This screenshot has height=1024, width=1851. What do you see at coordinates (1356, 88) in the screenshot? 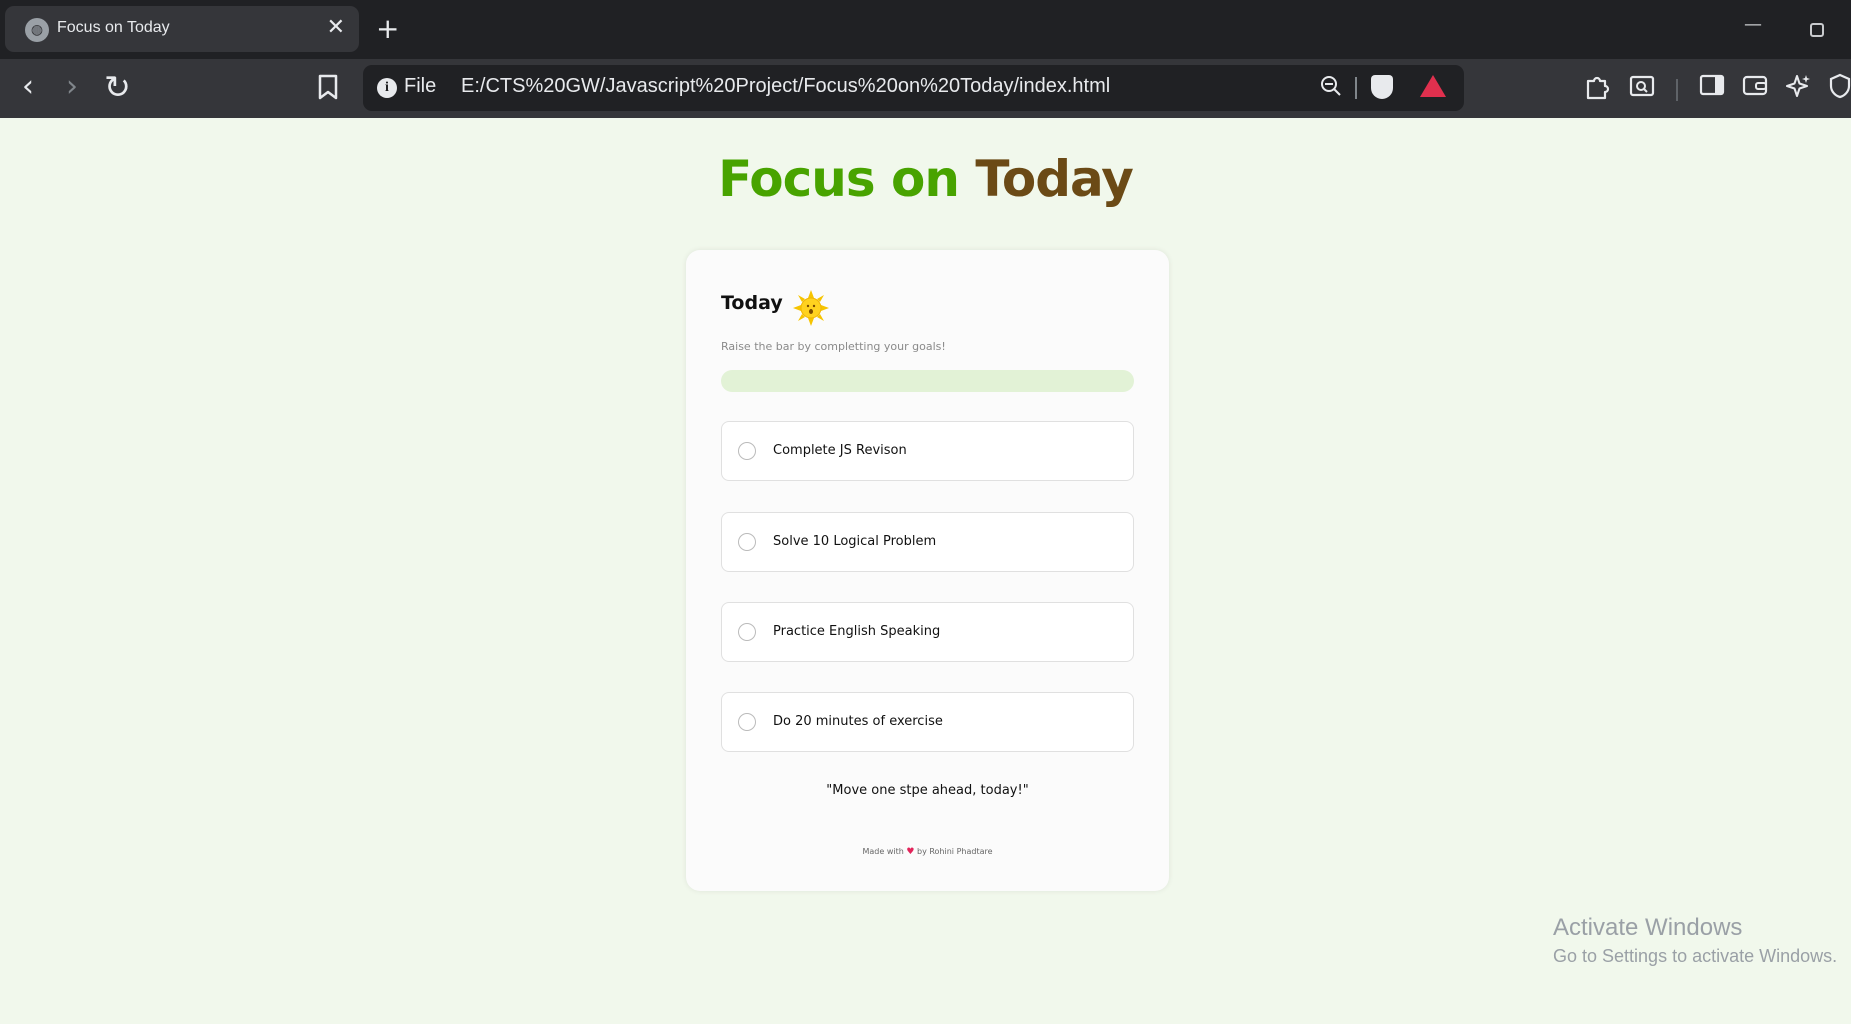
I see `omnibox-divider` at bounding box center [1356, 88].